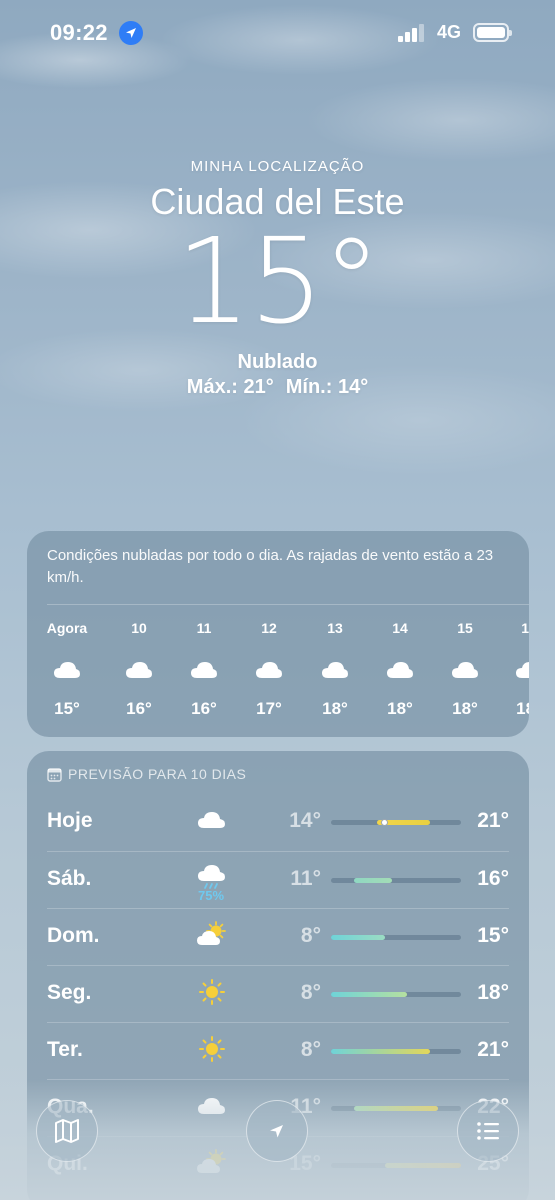  I want to click on calendar-icon, so click(54, 774).